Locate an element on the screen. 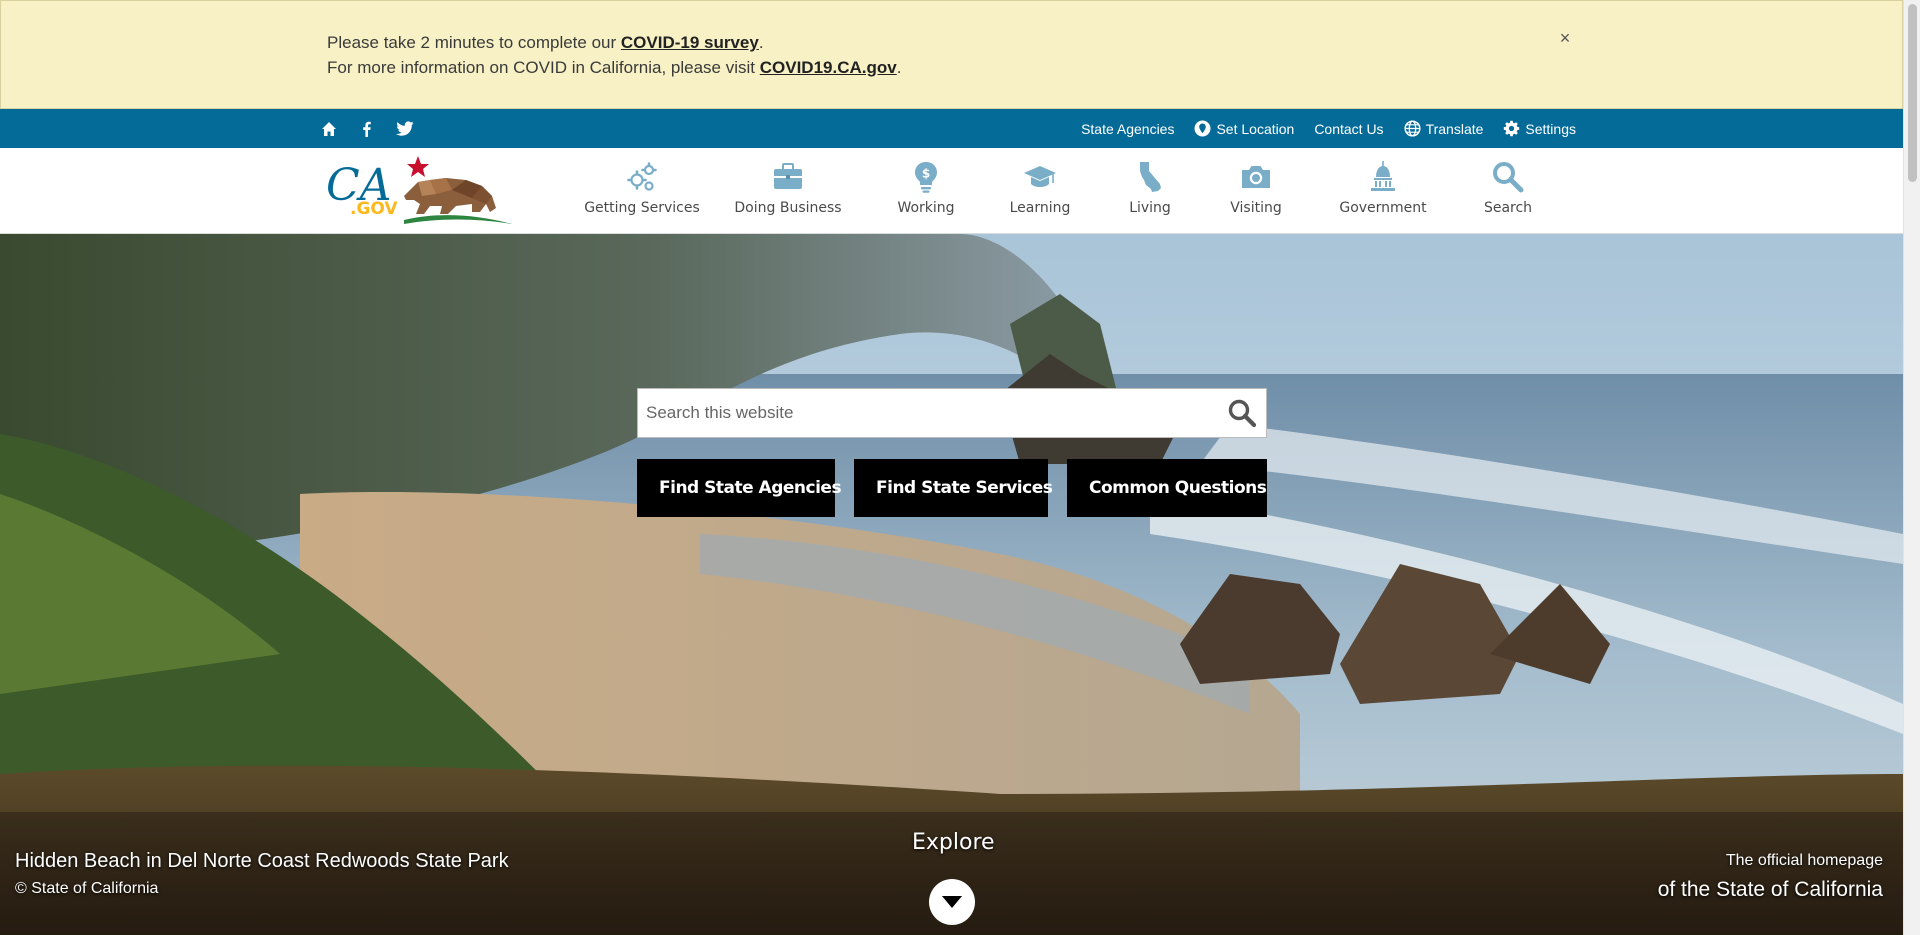 The width and height of the screenshot is (1920, 935). translate-link: Translate is located at coordinates (1444, 128).